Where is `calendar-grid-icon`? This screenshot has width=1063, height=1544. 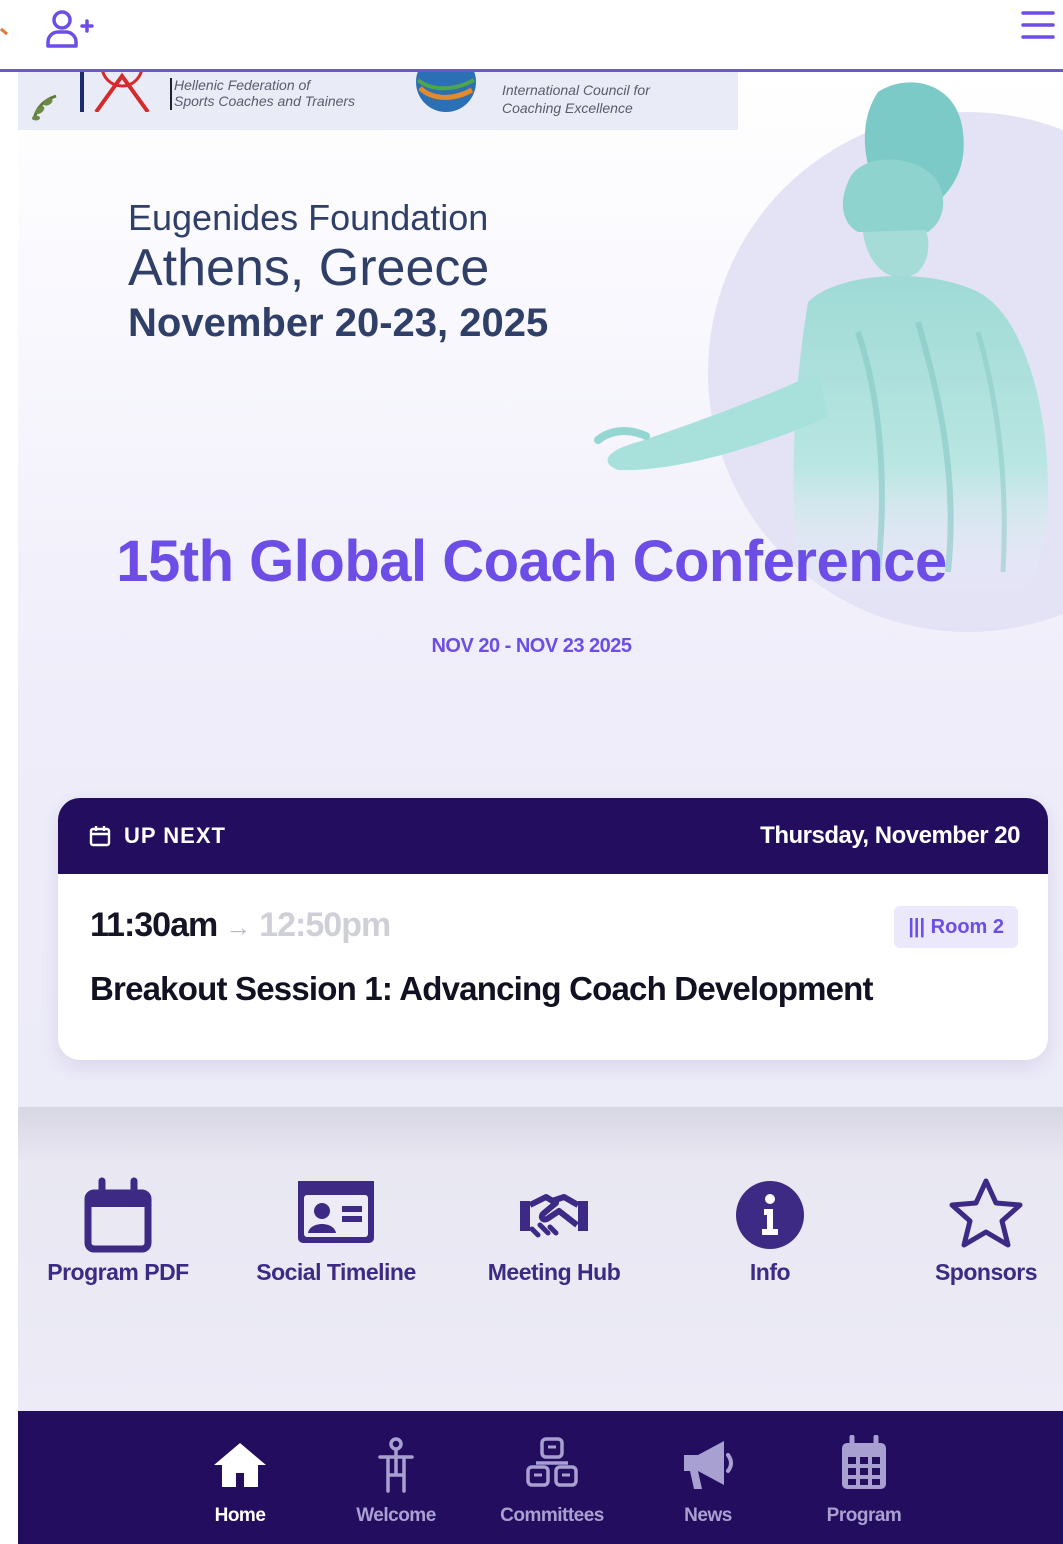
calendar-grid-icon is located at coordinates (864, 1462).